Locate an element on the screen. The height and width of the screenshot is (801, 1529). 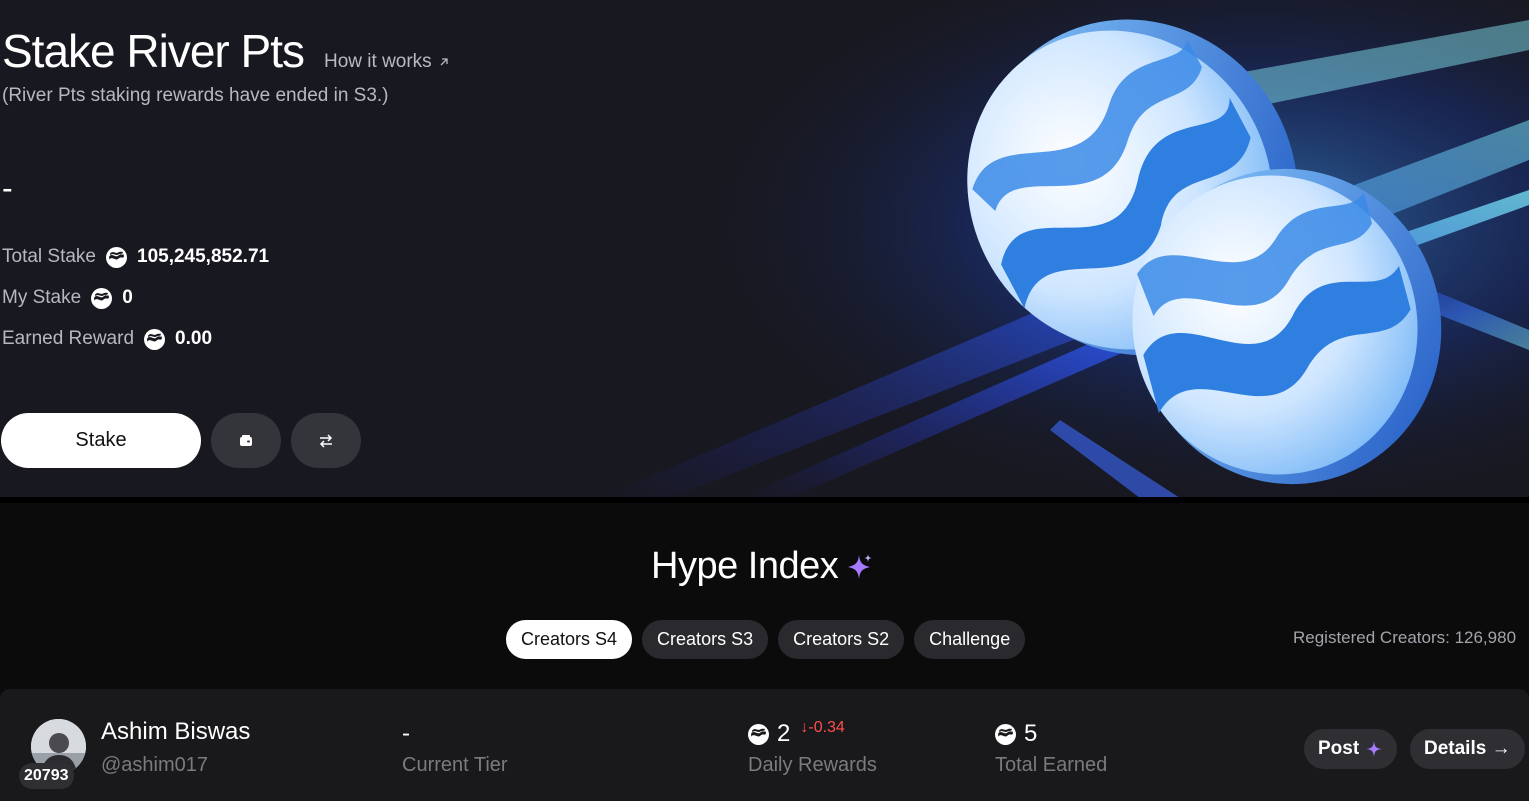
my-stake-label: My Stake is located at coordinates (42, 297).